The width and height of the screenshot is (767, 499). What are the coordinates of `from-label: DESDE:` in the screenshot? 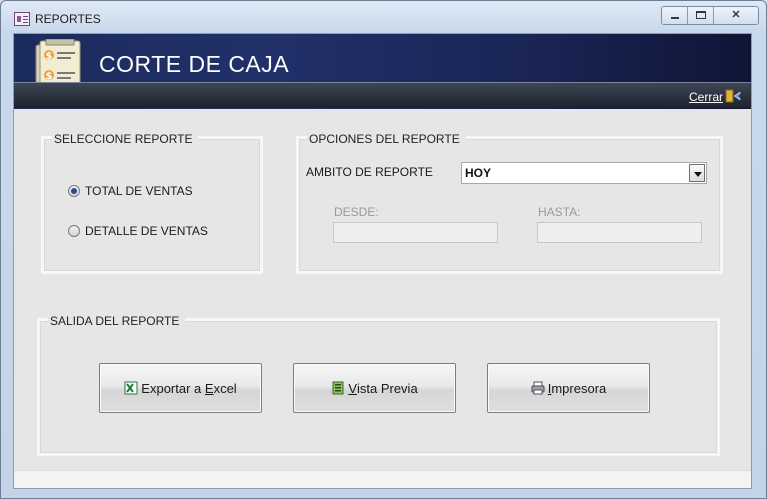 It's located at (356, 212).